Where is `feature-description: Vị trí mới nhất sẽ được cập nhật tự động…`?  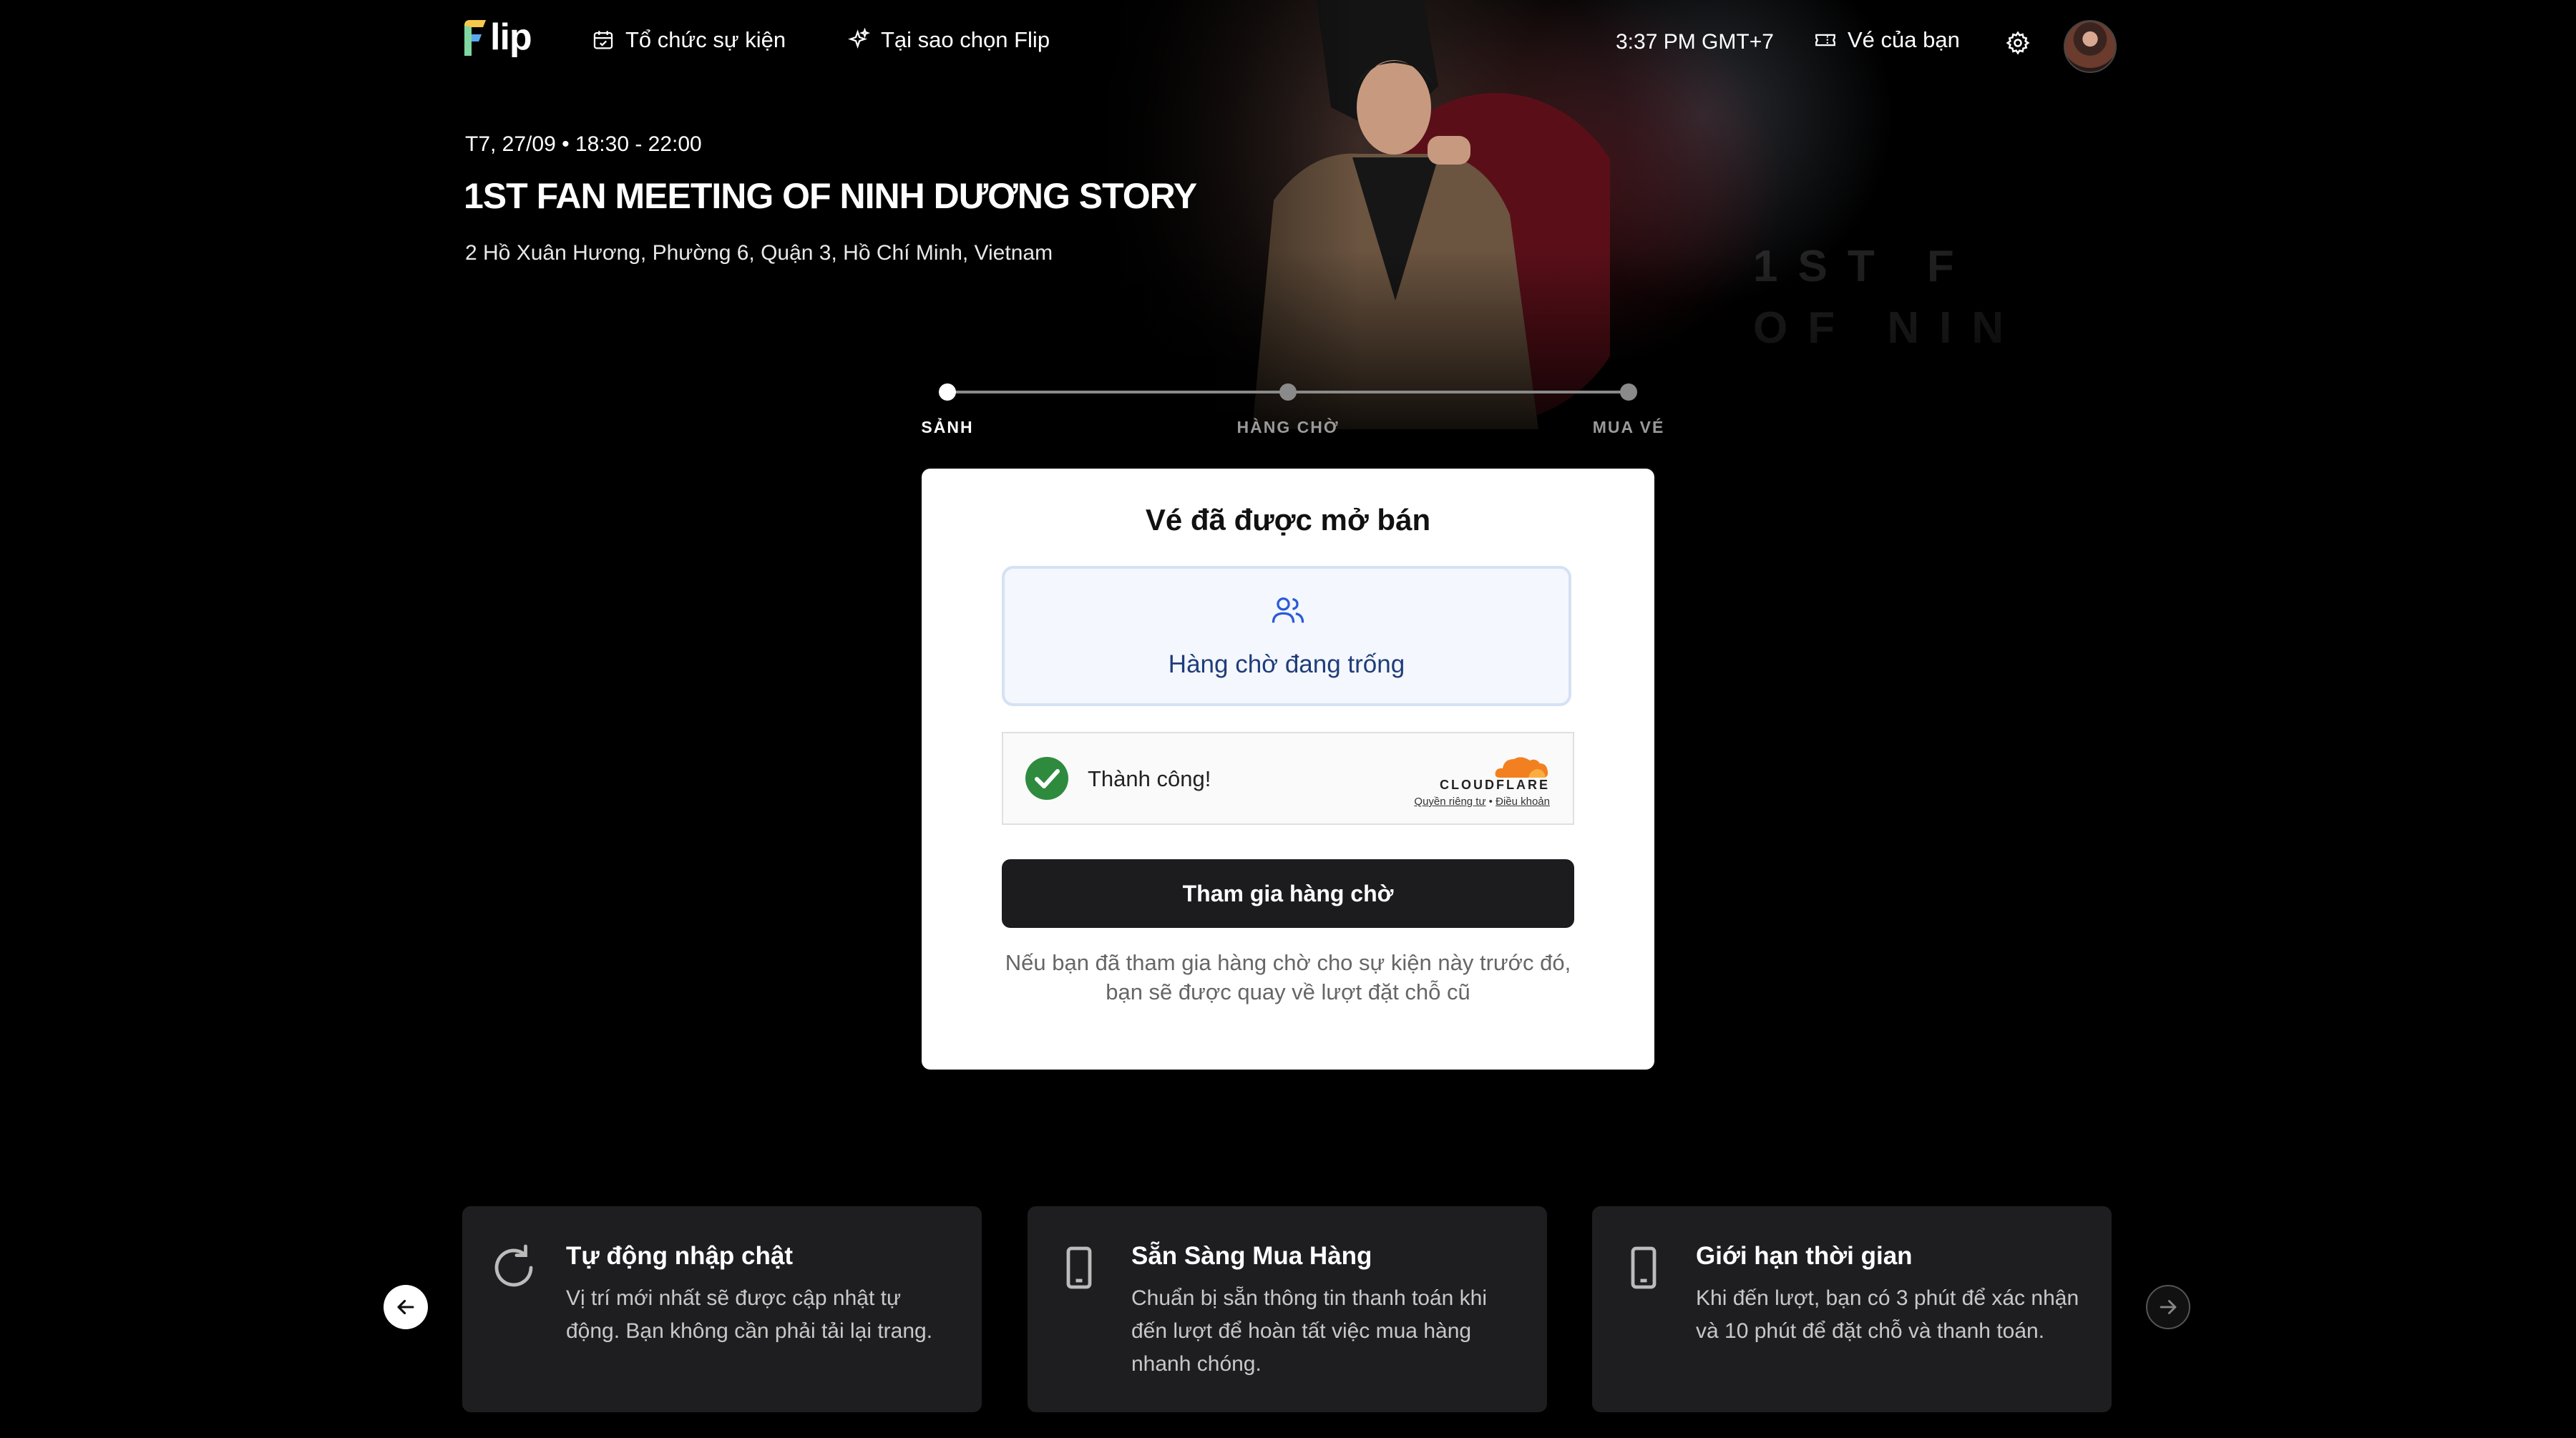 feature-description: Vị trí mới nhất sẽ được cập nhật tự động… is located at coordinates (749, 1314).